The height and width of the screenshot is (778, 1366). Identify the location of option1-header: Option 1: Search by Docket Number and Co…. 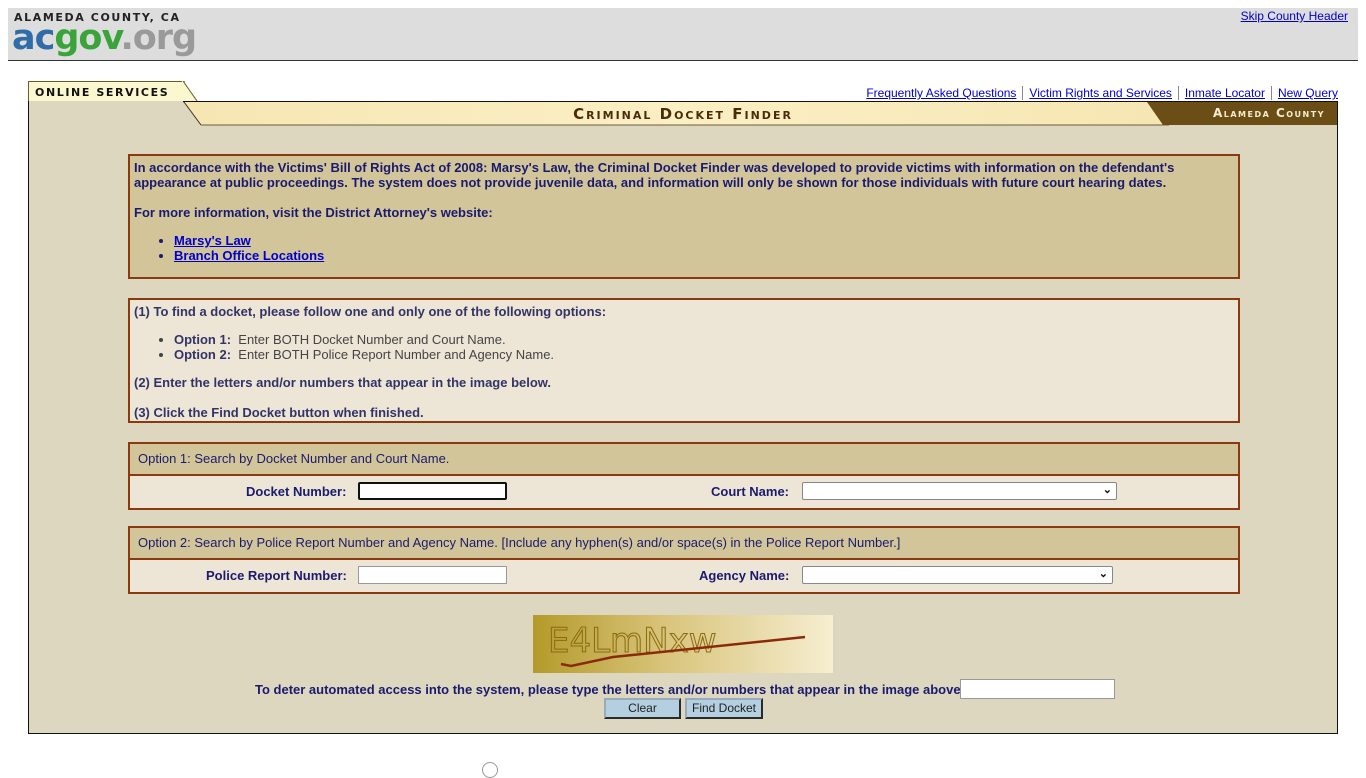
(684, 460).